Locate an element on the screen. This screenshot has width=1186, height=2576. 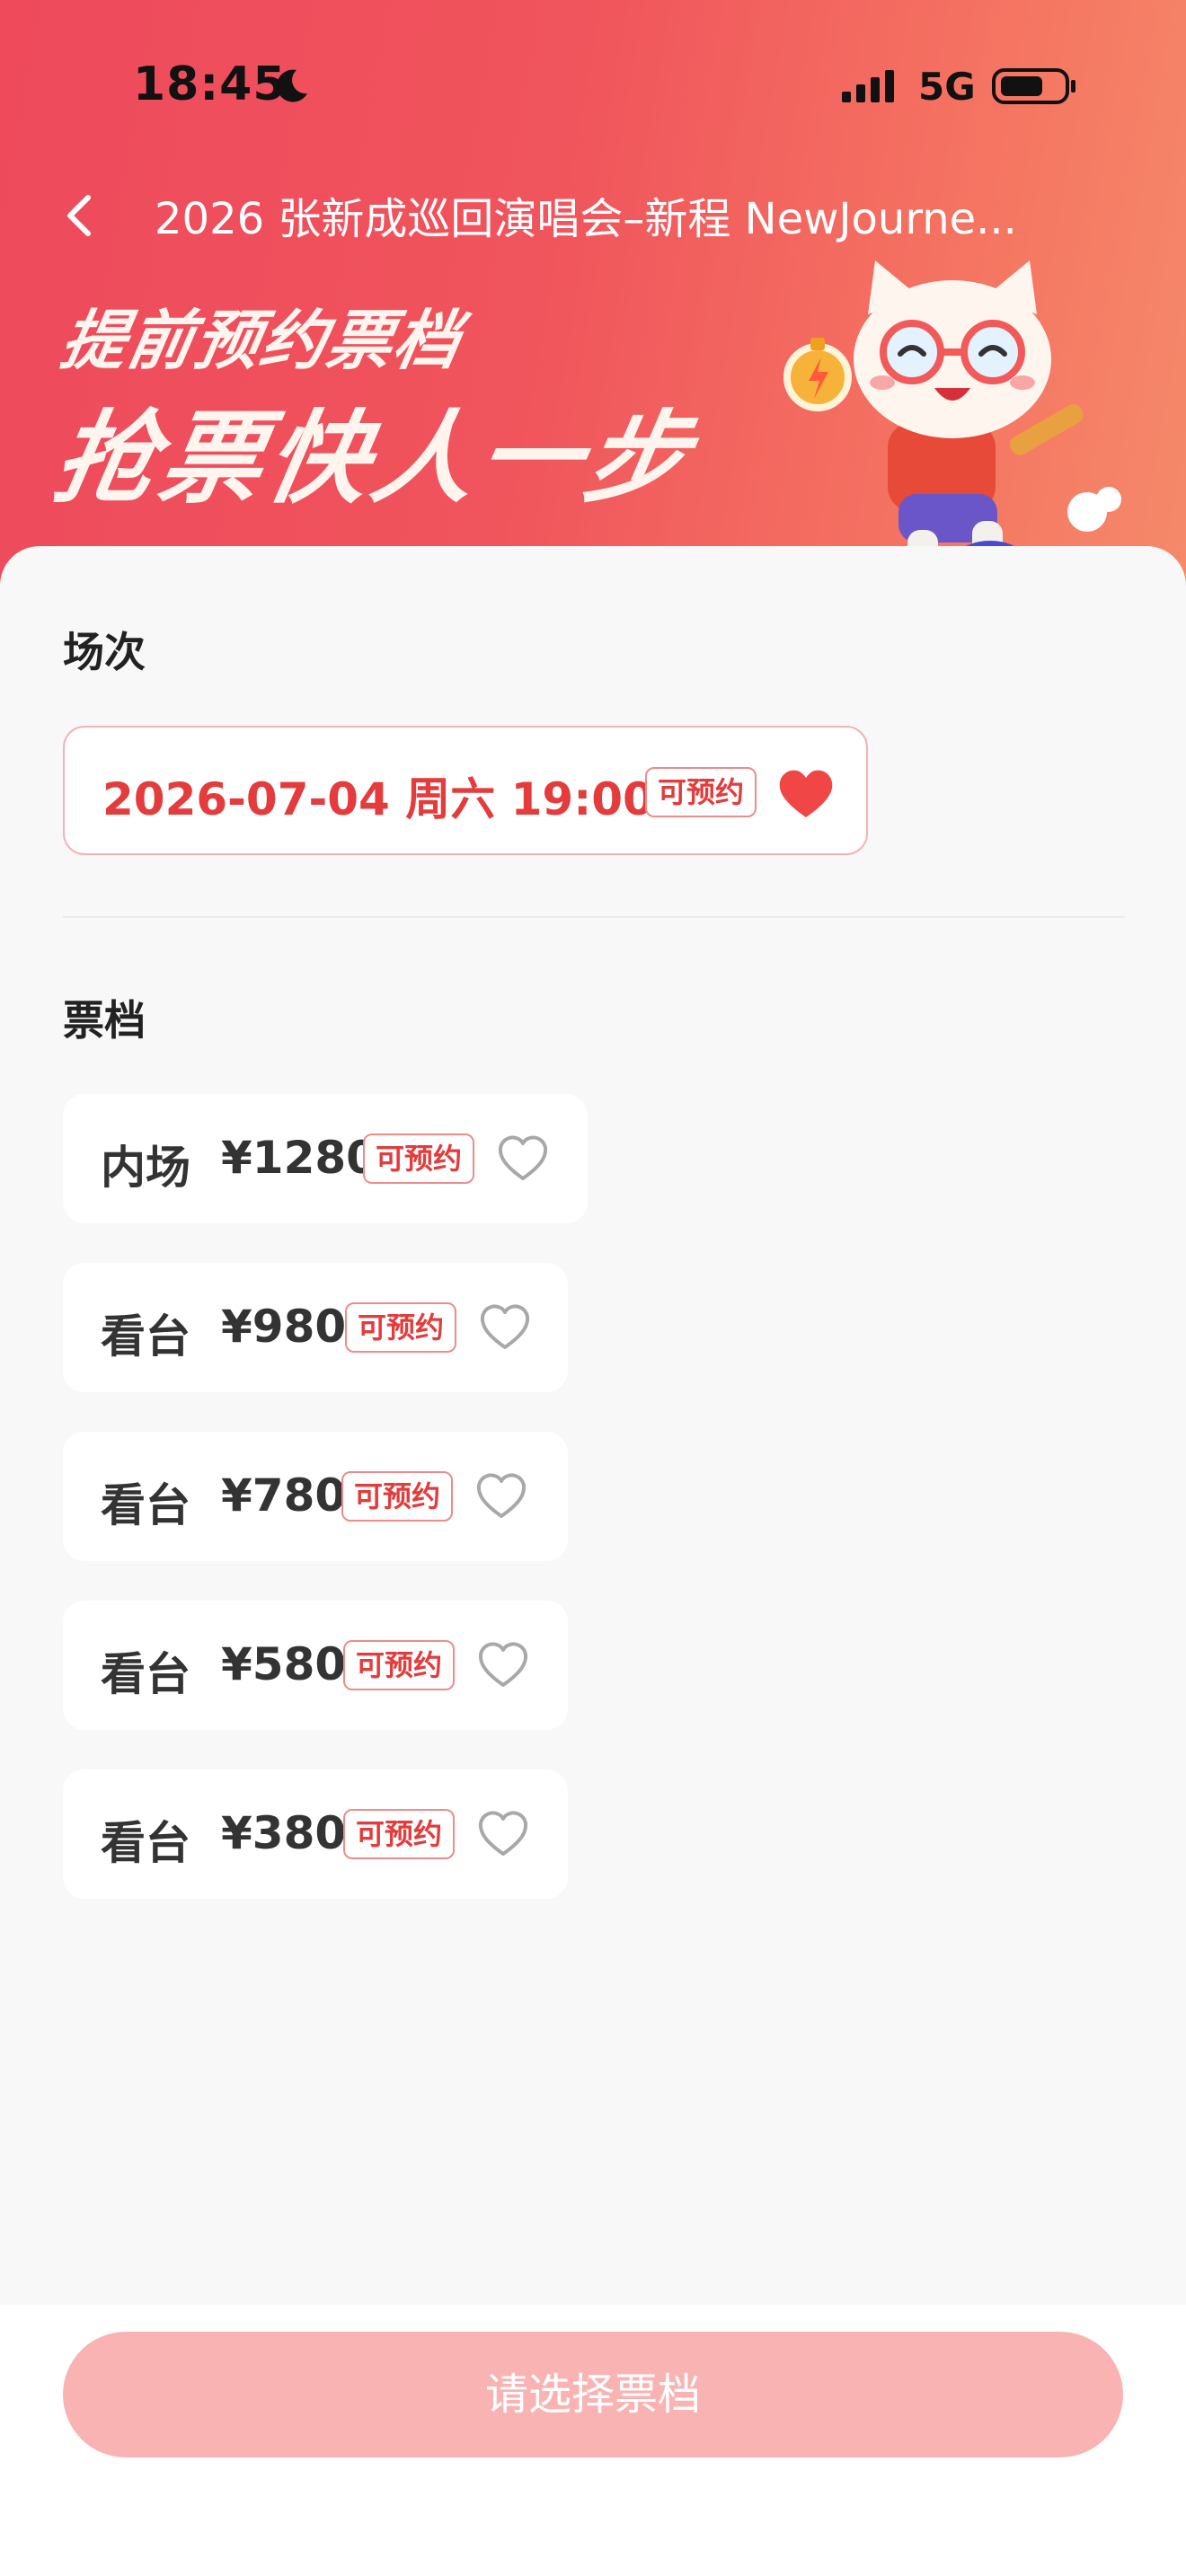
ticket-price: ¥580 is located at coordinates (284, 1664).